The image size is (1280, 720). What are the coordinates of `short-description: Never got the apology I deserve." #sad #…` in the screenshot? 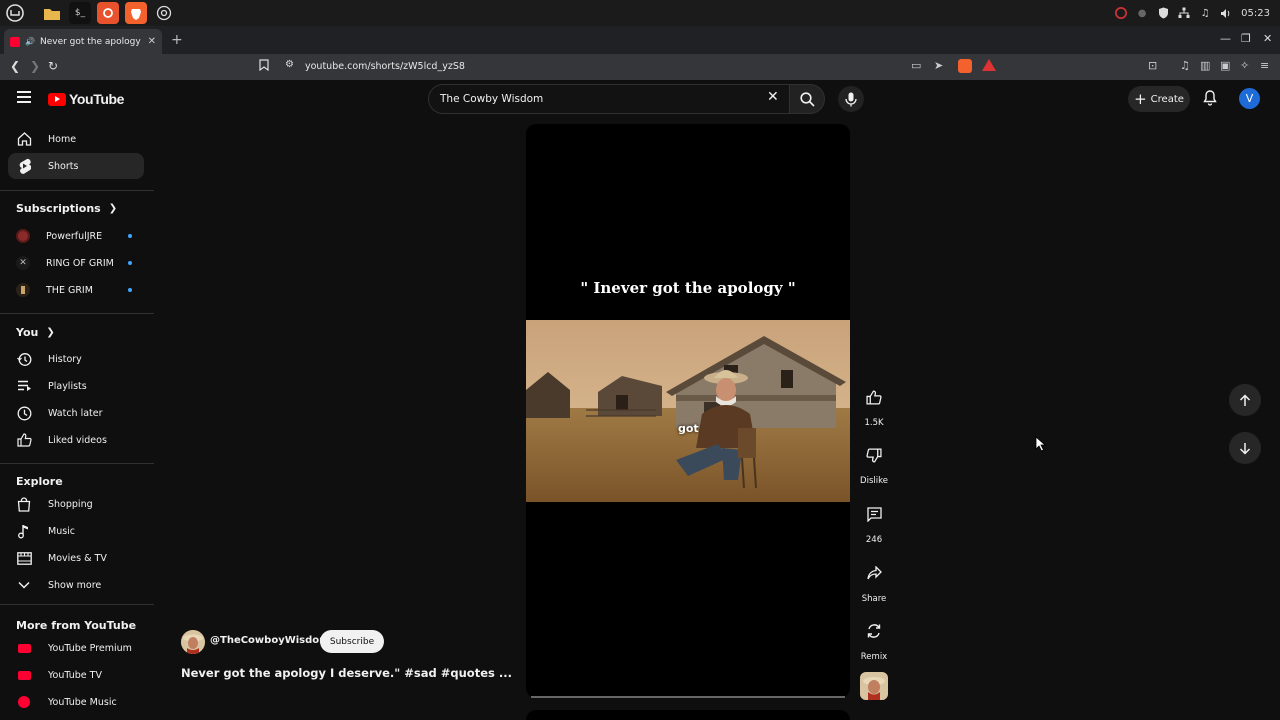 It's located at (346, 673).